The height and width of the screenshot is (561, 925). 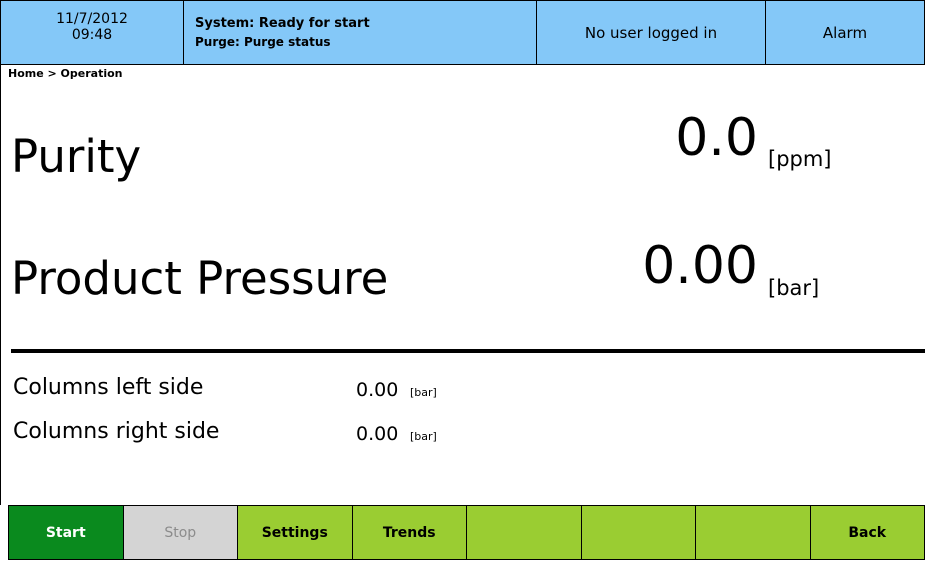 I want to click on datetime-display: 11/7/2012 09:48, so click(x=92, y=32).